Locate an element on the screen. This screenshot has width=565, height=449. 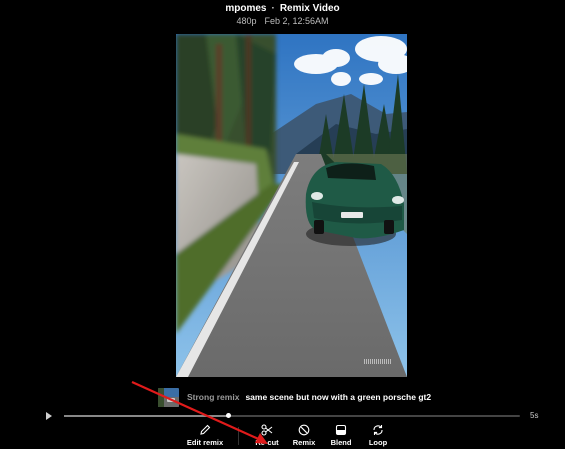
seek-track is located at coordinates (292, 415).